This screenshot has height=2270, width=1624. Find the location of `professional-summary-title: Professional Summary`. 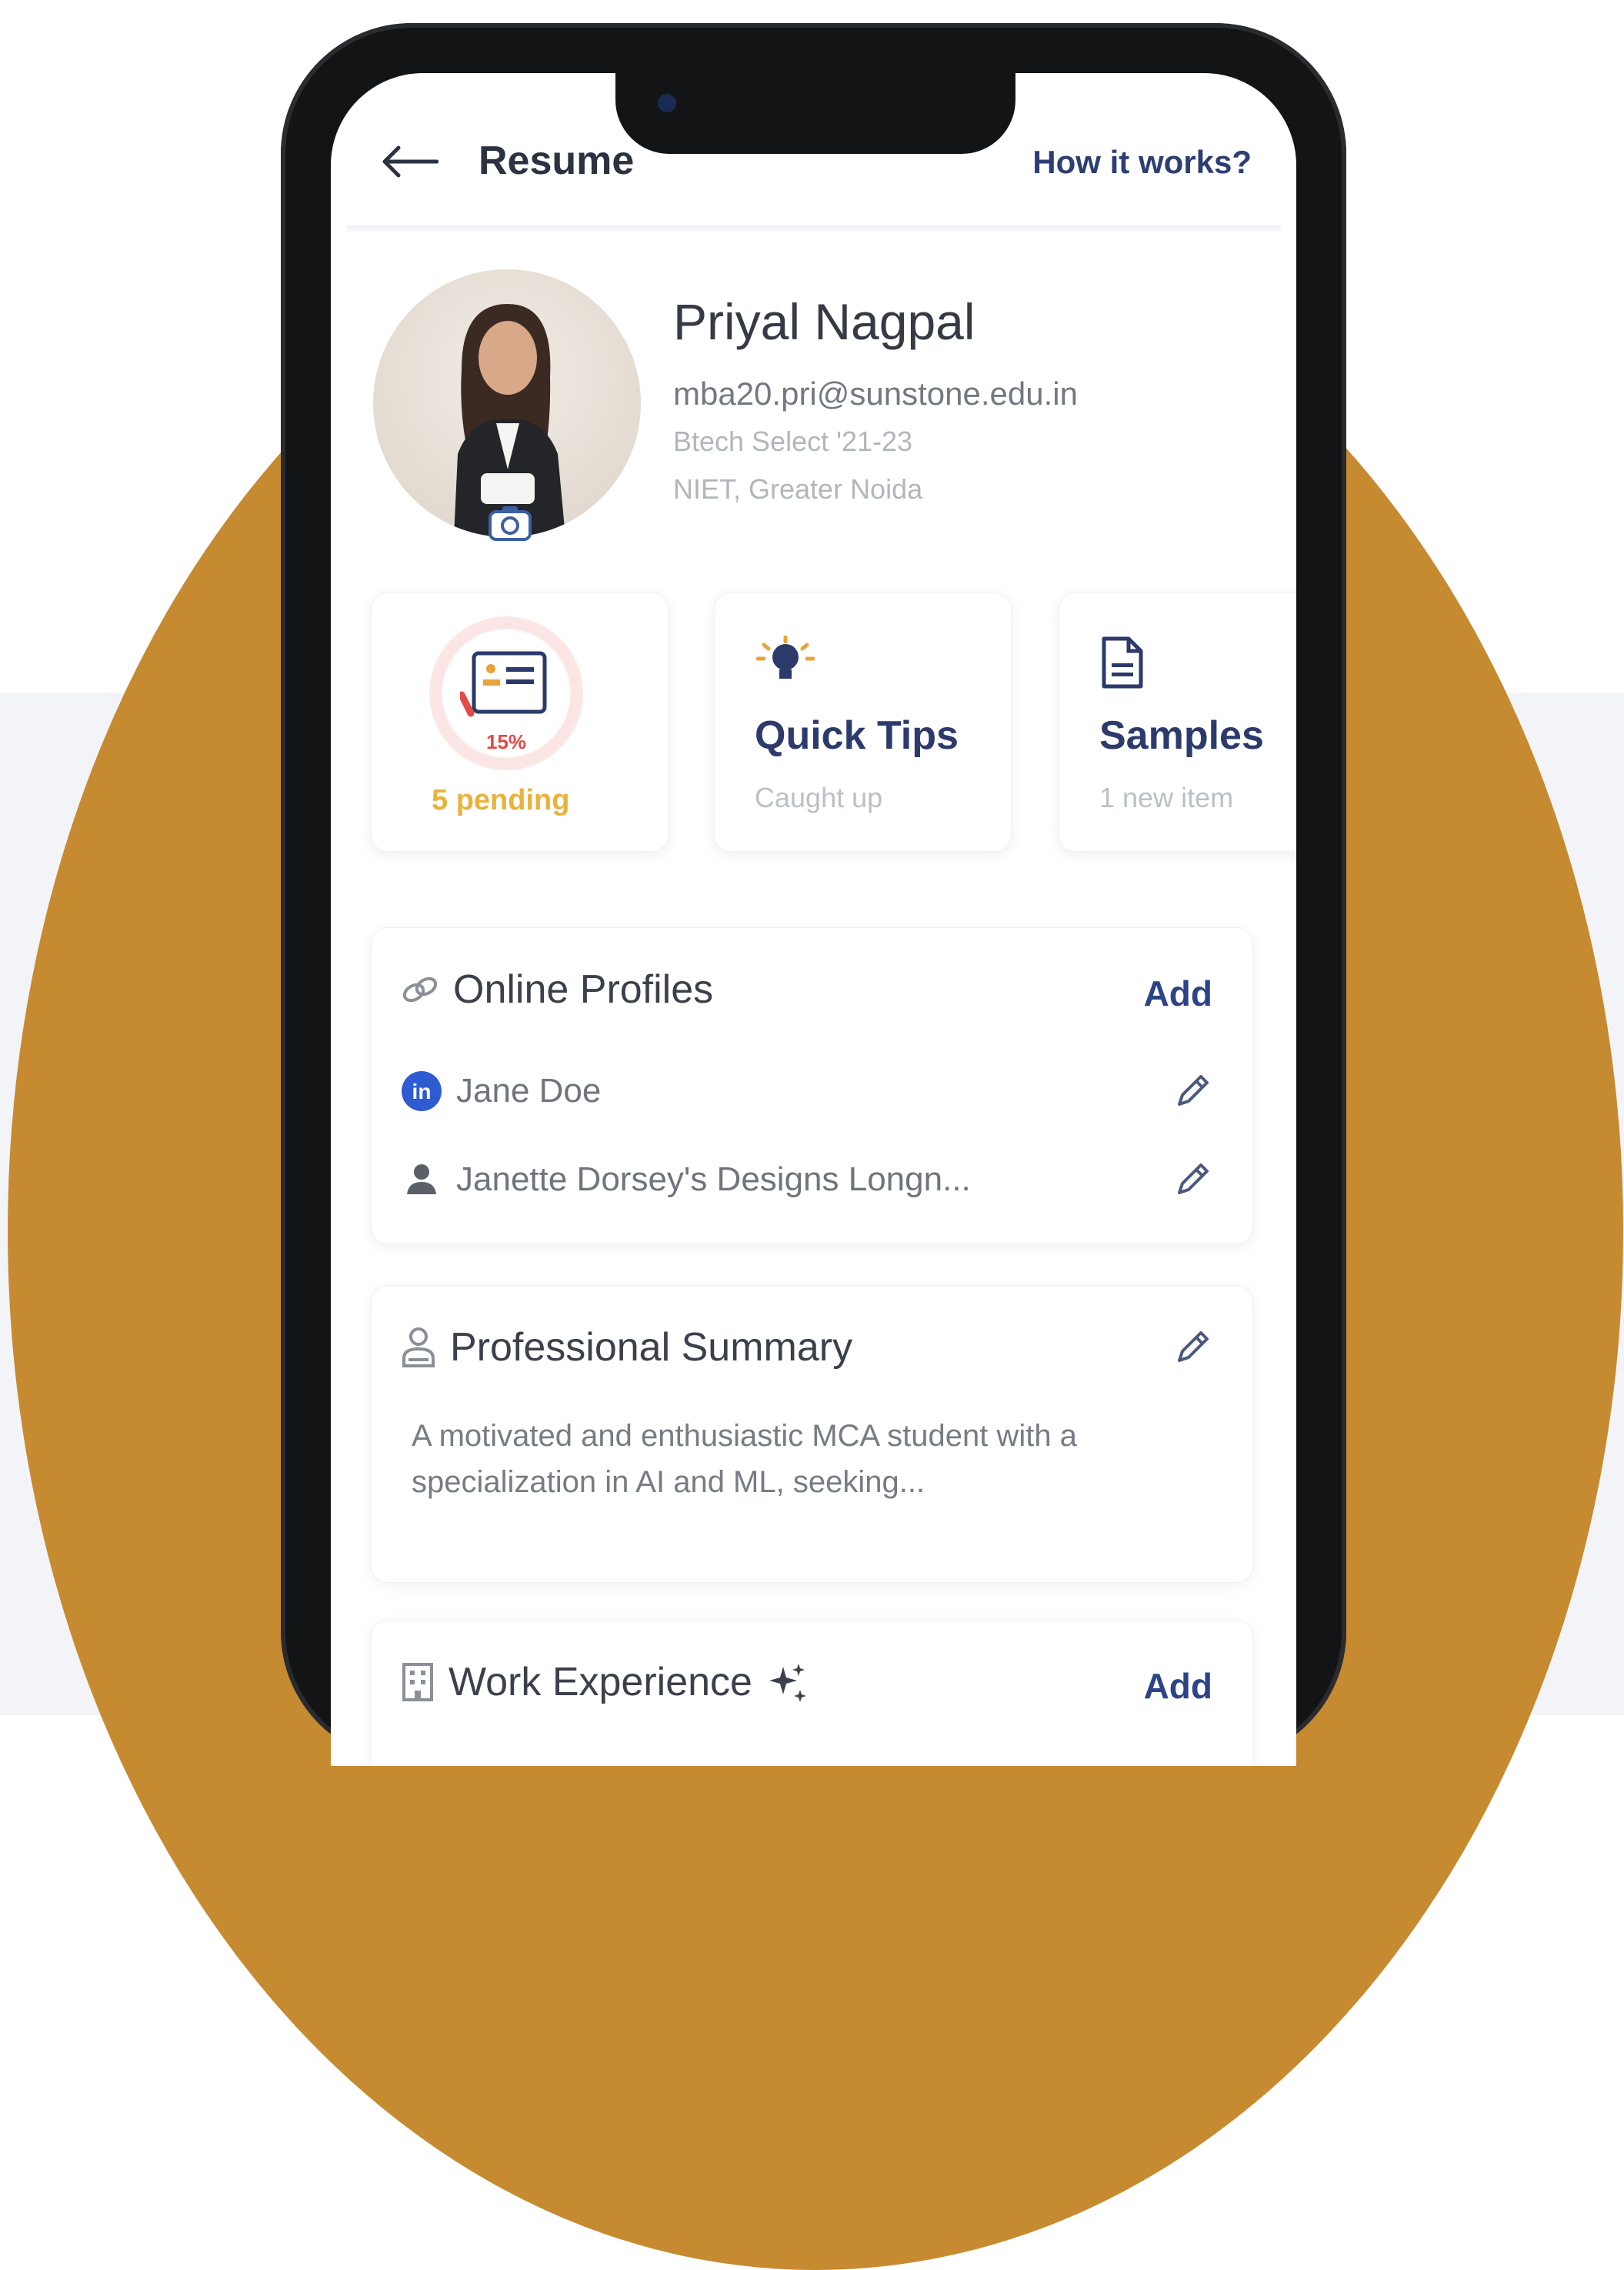

professional-summary-title: Professional Summary is located at coordinates (651, 1347).